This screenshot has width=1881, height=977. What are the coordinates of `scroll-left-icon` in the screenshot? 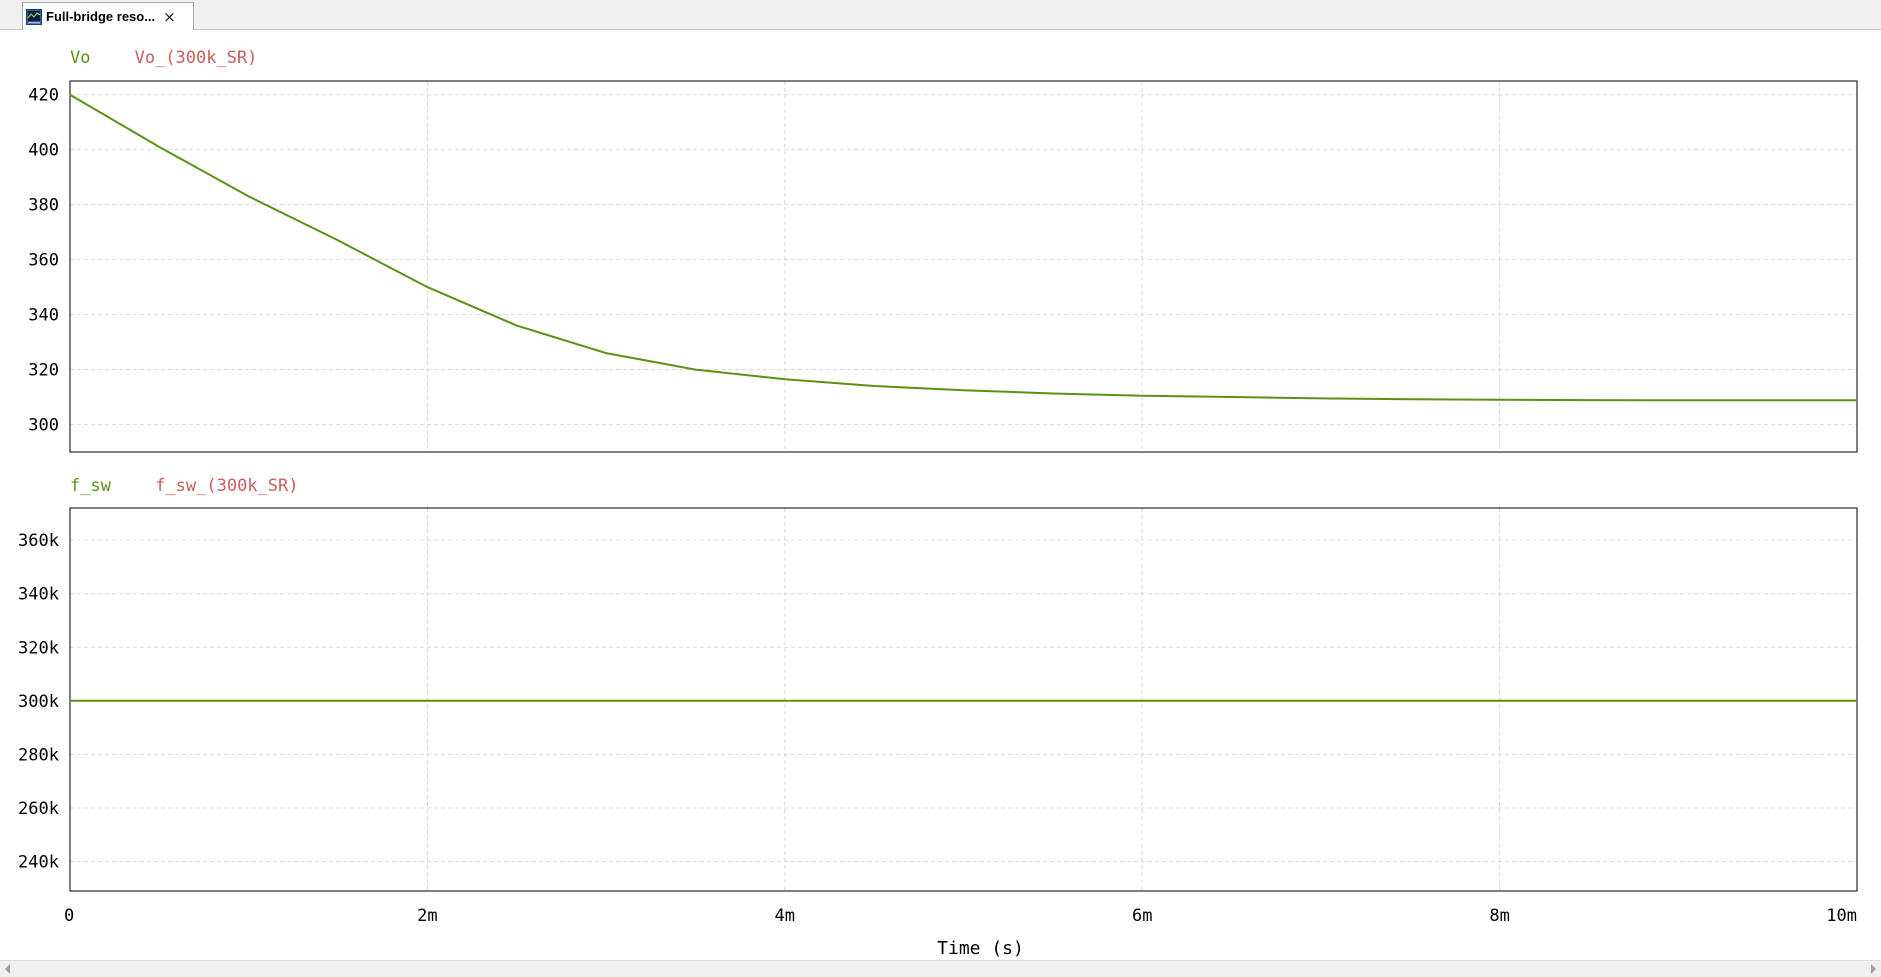 It's located at (7, 969).